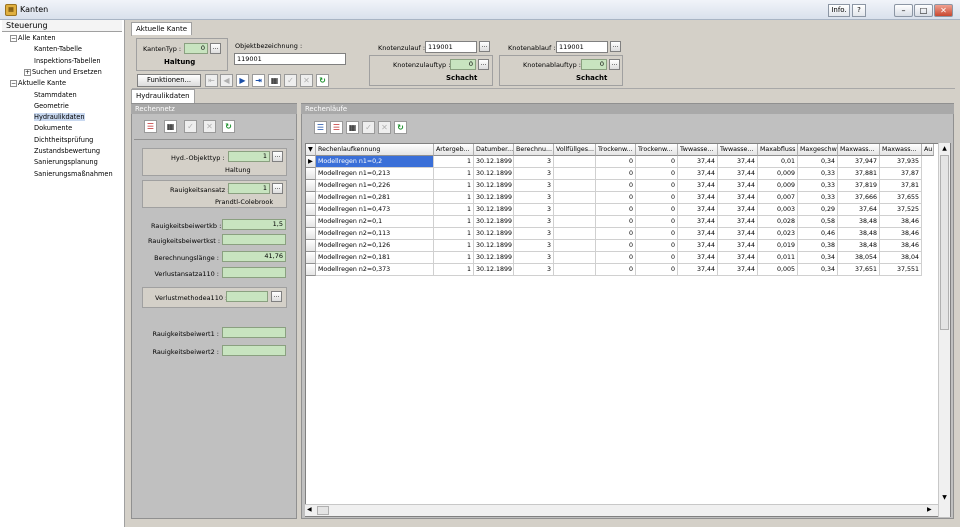 This screenshot has width=960, height=527. I want to click on table-cell: 0,38, so click(818, 246).